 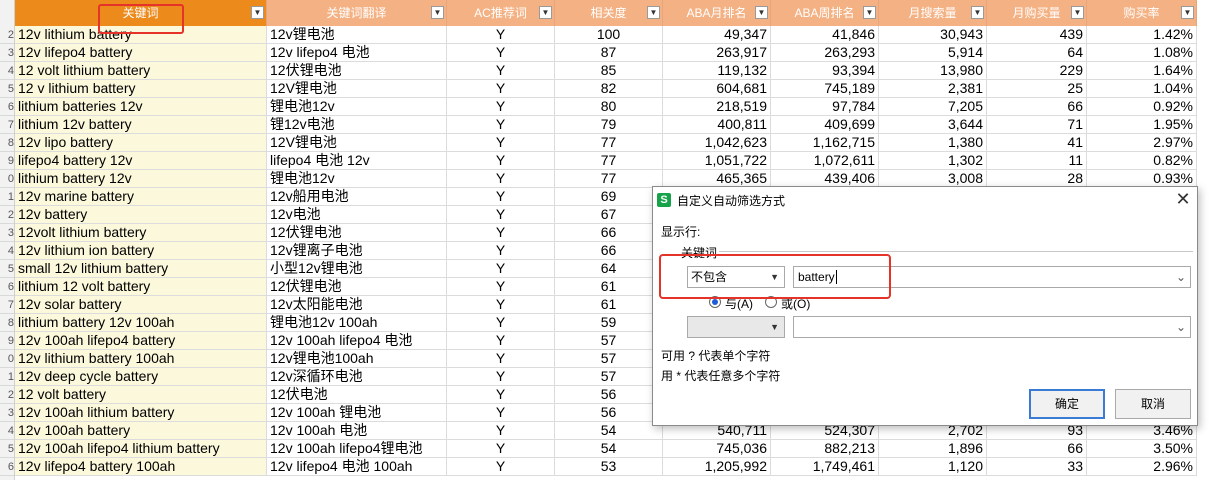 I want to click on column-header: 关键词翻译 ▼, so click(x=357, y=13).